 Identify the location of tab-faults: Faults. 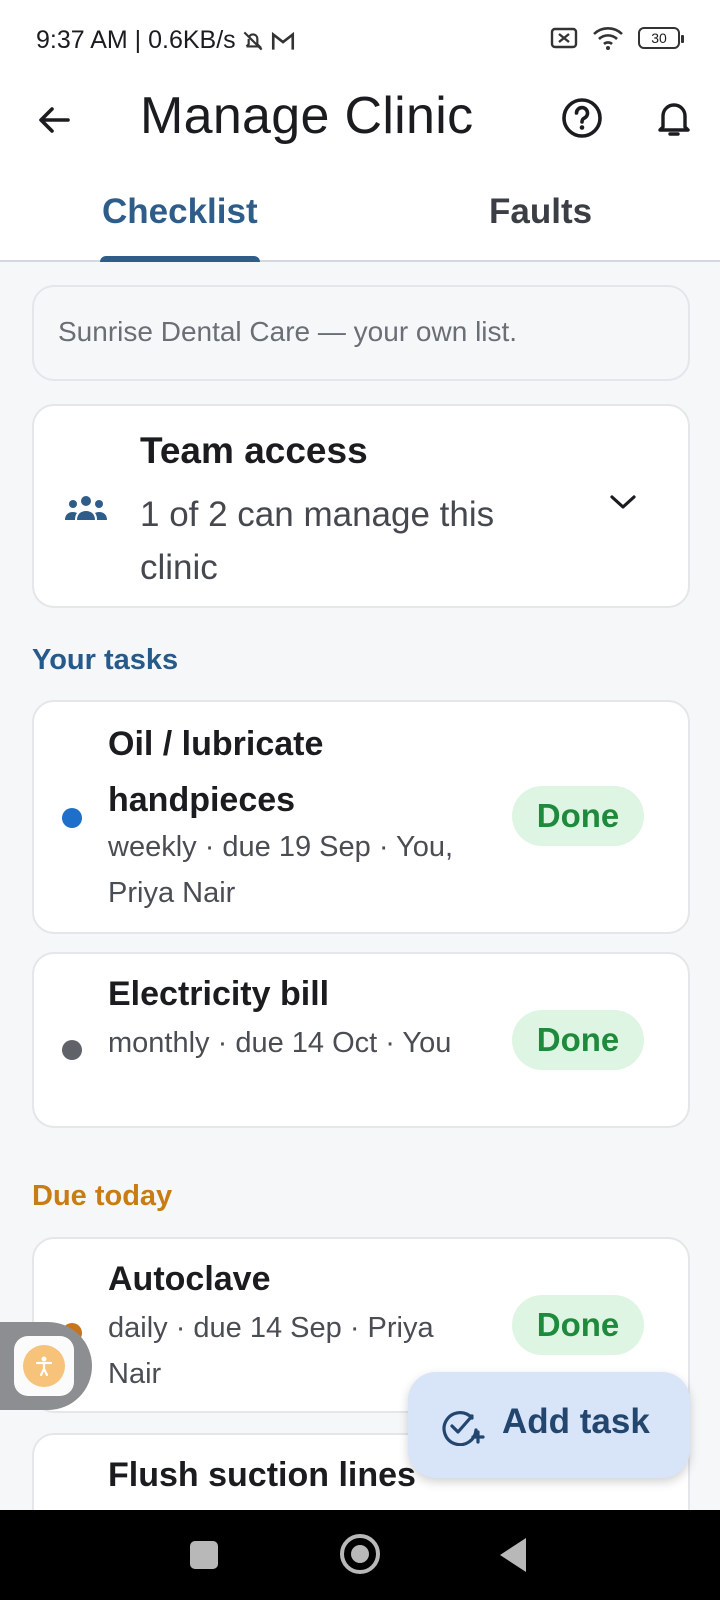
(540, 212).